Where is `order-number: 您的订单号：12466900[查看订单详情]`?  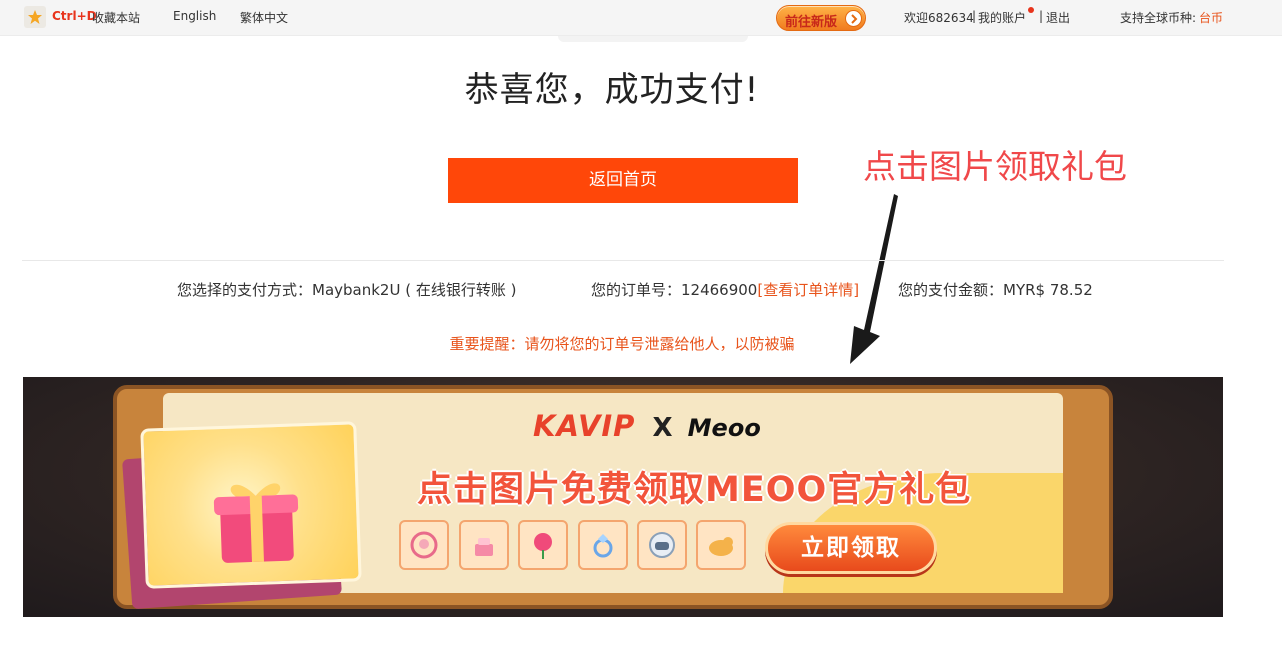 order-number: 您的订单号：12466900[查看订单详情] is located at coordinates (725, 289).